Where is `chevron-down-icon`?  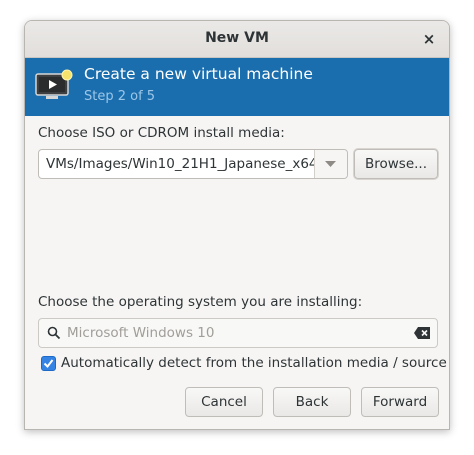
chevron-down-icon is located at coordinates (330, 164).